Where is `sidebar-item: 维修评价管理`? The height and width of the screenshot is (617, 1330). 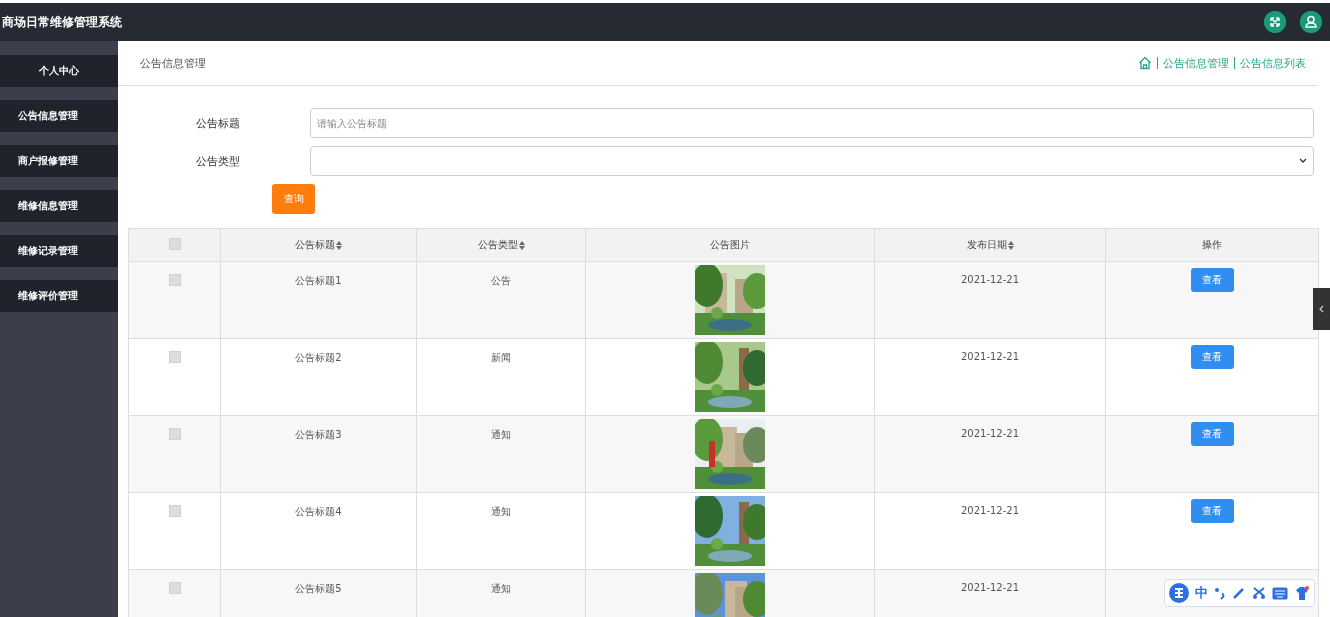
sidebar-item: 维修评价管理 is located at coordinates (59, 296).